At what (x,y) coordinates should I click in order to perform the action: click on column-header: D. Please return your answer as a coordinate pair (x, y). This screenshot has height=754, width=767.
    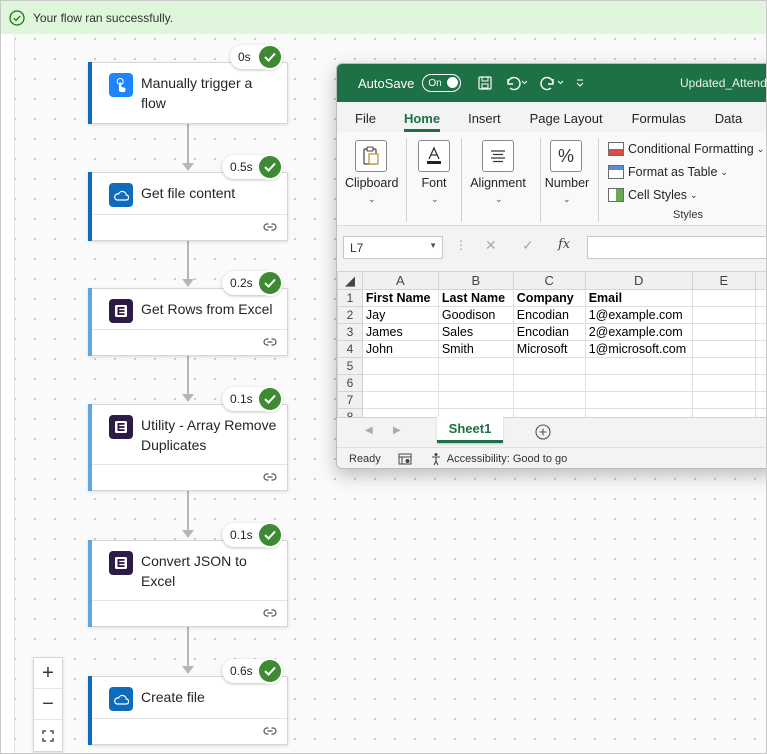
    Looking at the image, I should click on (638, 280).